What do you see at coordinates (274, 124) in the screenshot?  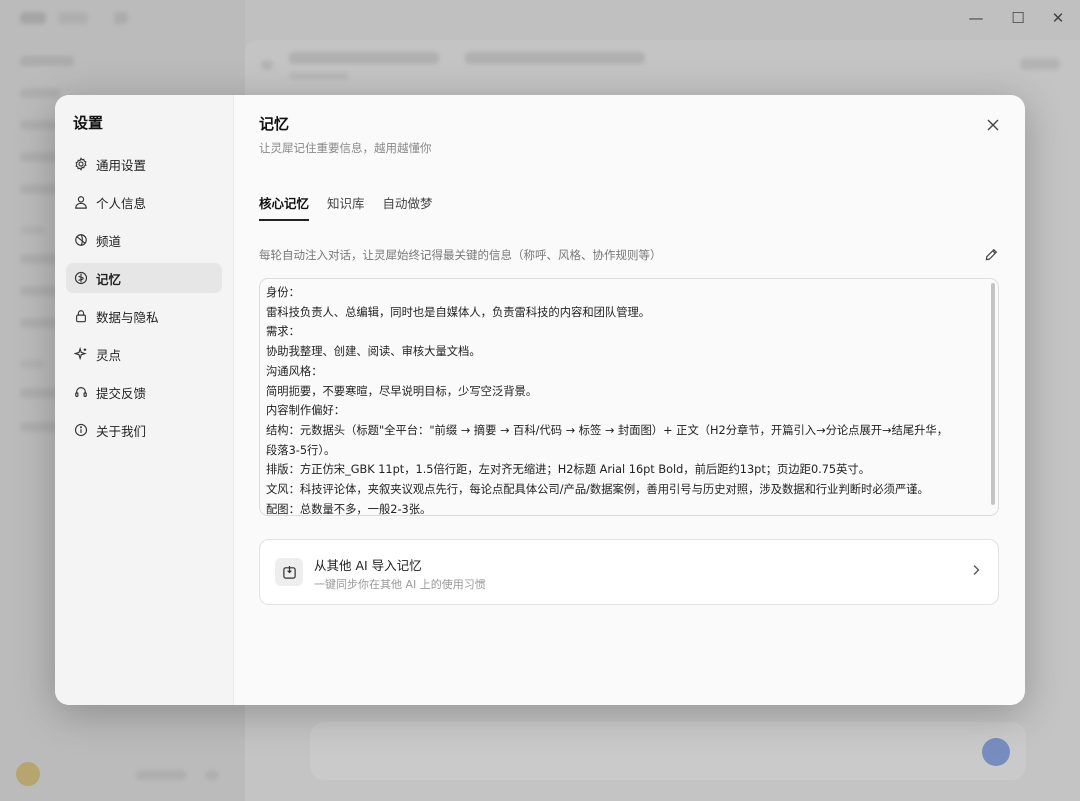 I see `page-title: 记忆` at bounding box center [274, 124].